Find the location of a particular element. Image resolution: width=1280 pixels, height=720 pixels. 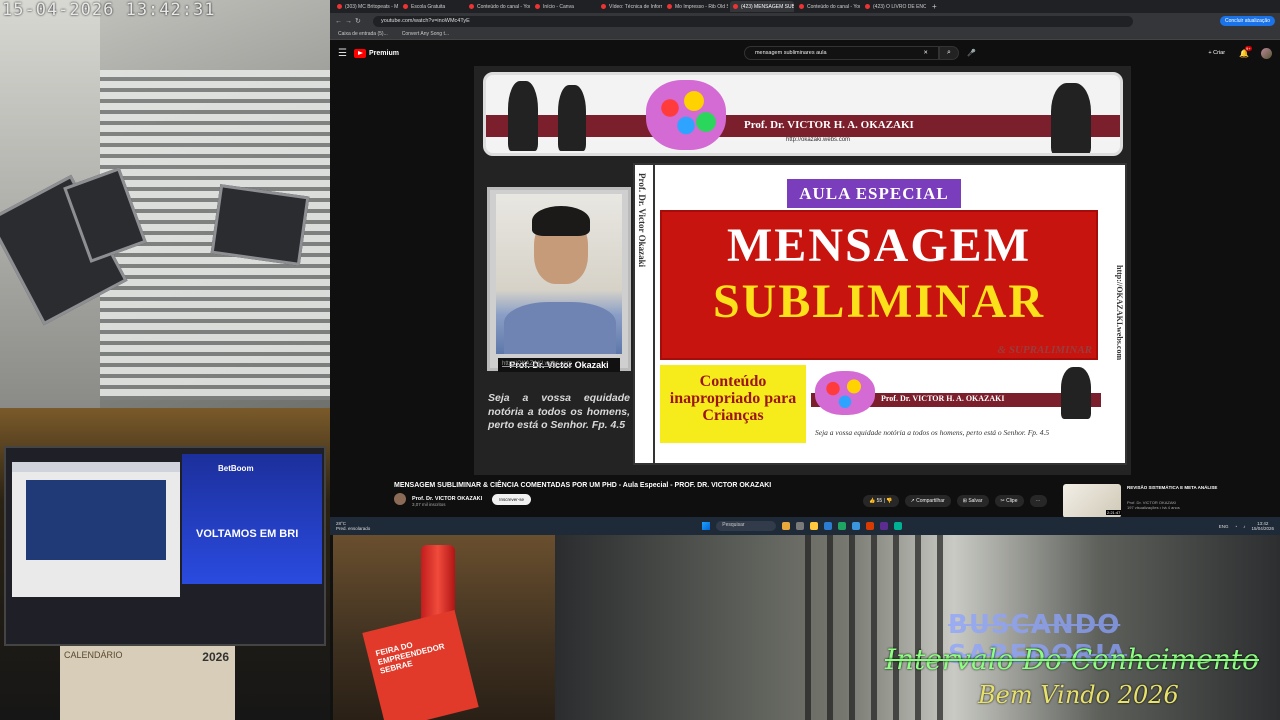

folder-icon is located at coordinates (814, 526).